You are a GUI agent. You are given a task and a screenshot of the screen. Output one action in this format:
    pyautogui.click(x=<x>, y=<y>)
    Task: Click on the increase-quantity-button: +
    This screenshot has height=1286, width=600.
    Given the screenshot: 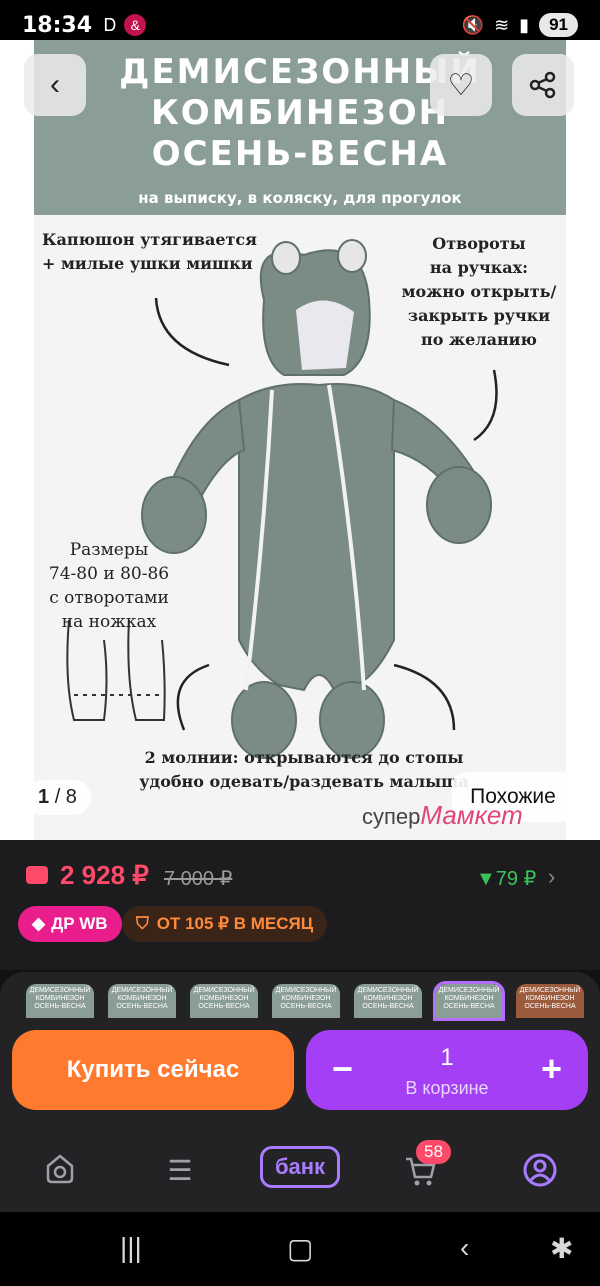 What is the action you would take?
    pyautogui.click(x=551, y=1069)
    